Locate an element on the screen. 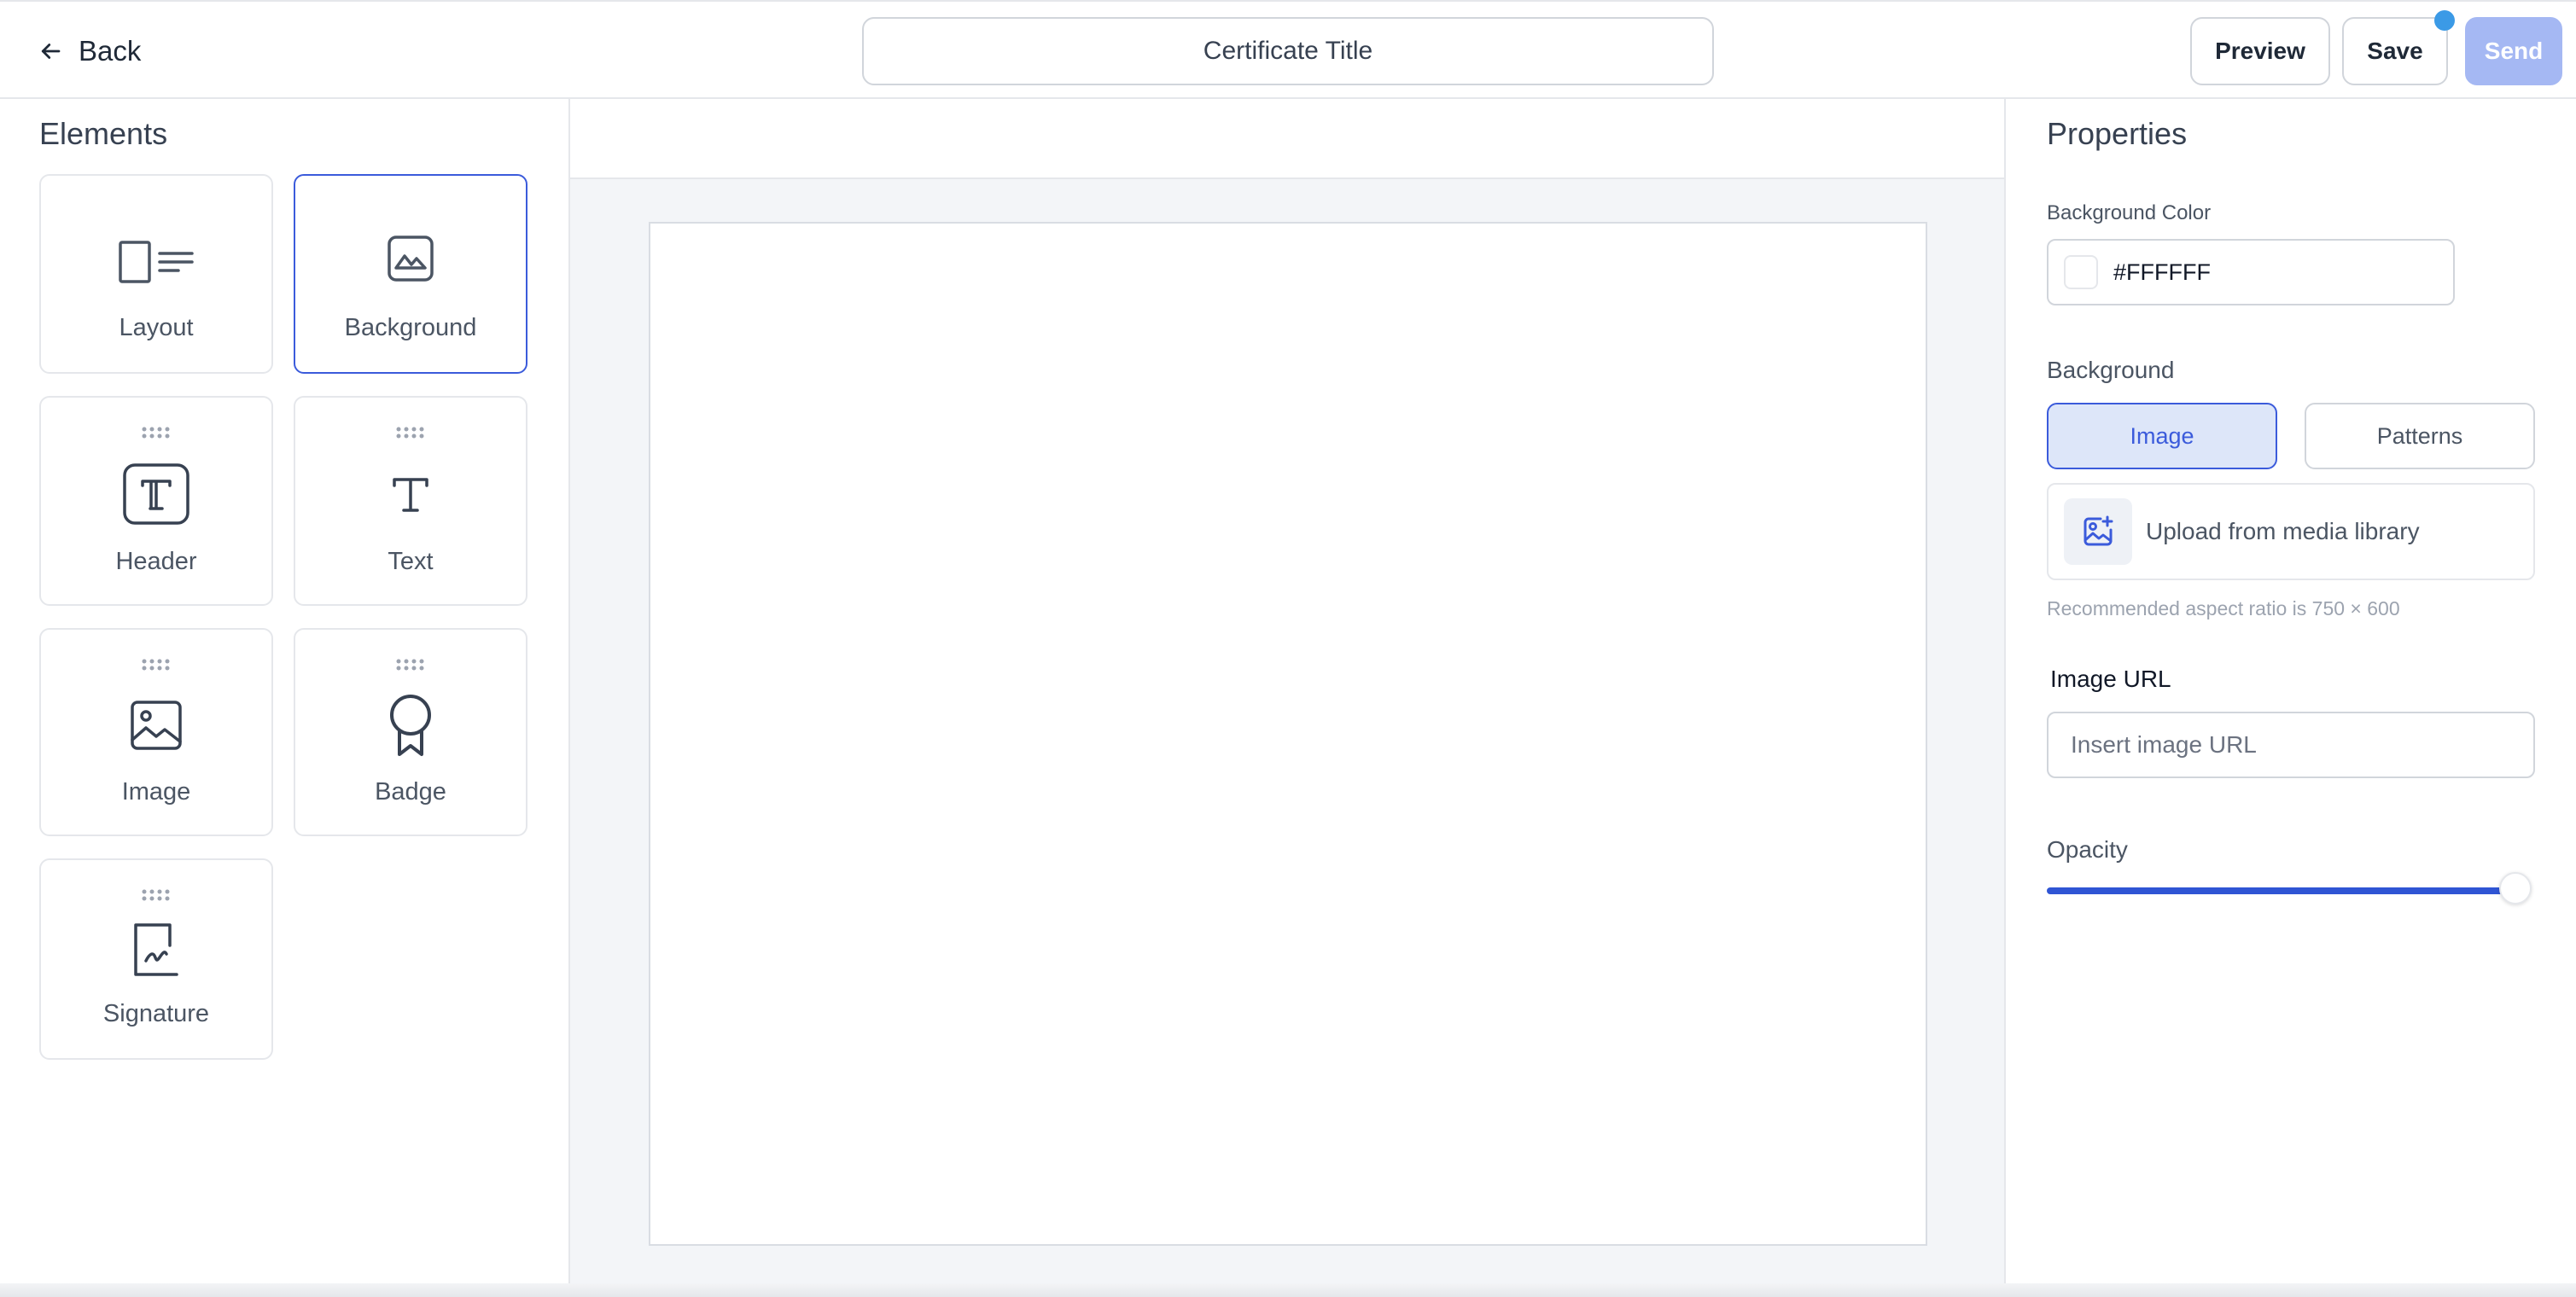  properties-title: Properties is located at coordinates (2117, 133).